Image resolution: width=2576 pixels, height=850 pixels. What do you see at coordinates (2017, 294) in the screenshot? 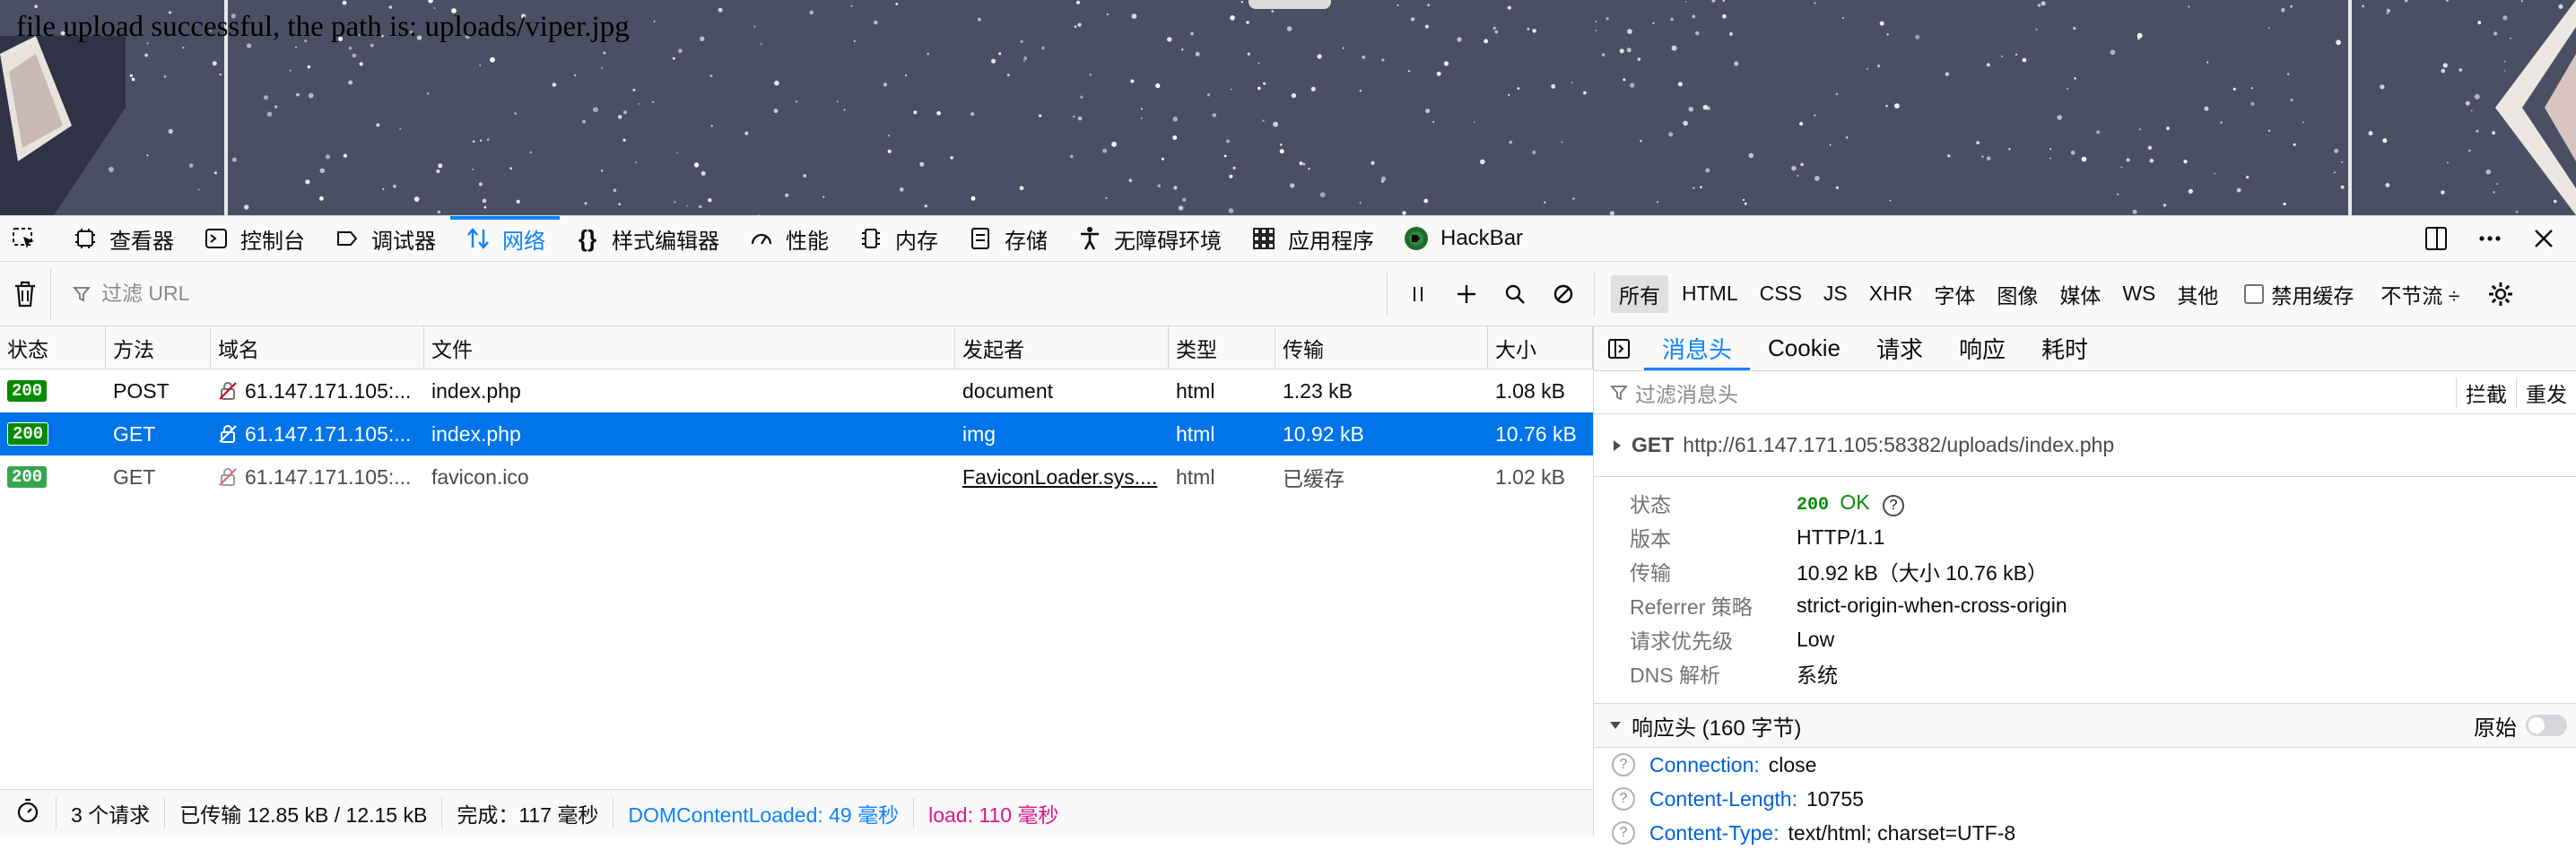
I see `filter-images: 图像` at bounding box center [2017, 294].